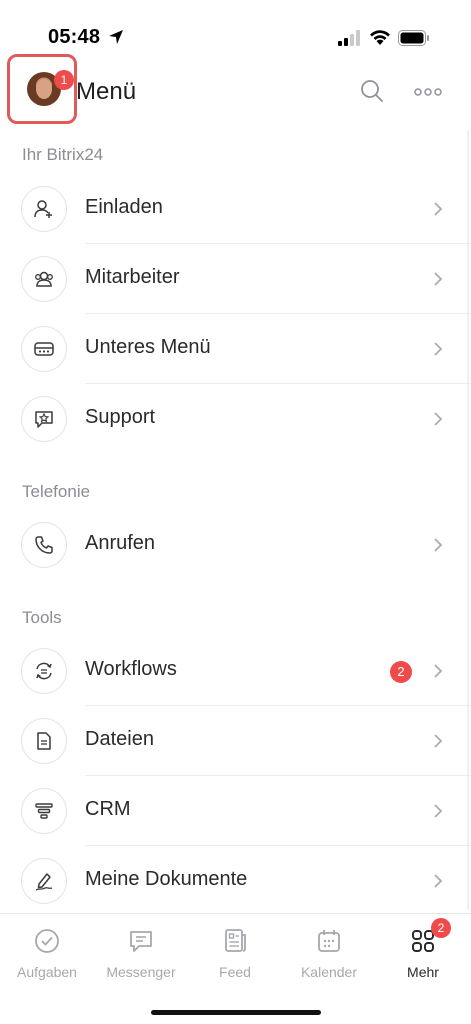 This screenshot has width=471, height=1024. I want to click on menu-item-mitarbeiter: Mitarbeiter, so click(235, 279).